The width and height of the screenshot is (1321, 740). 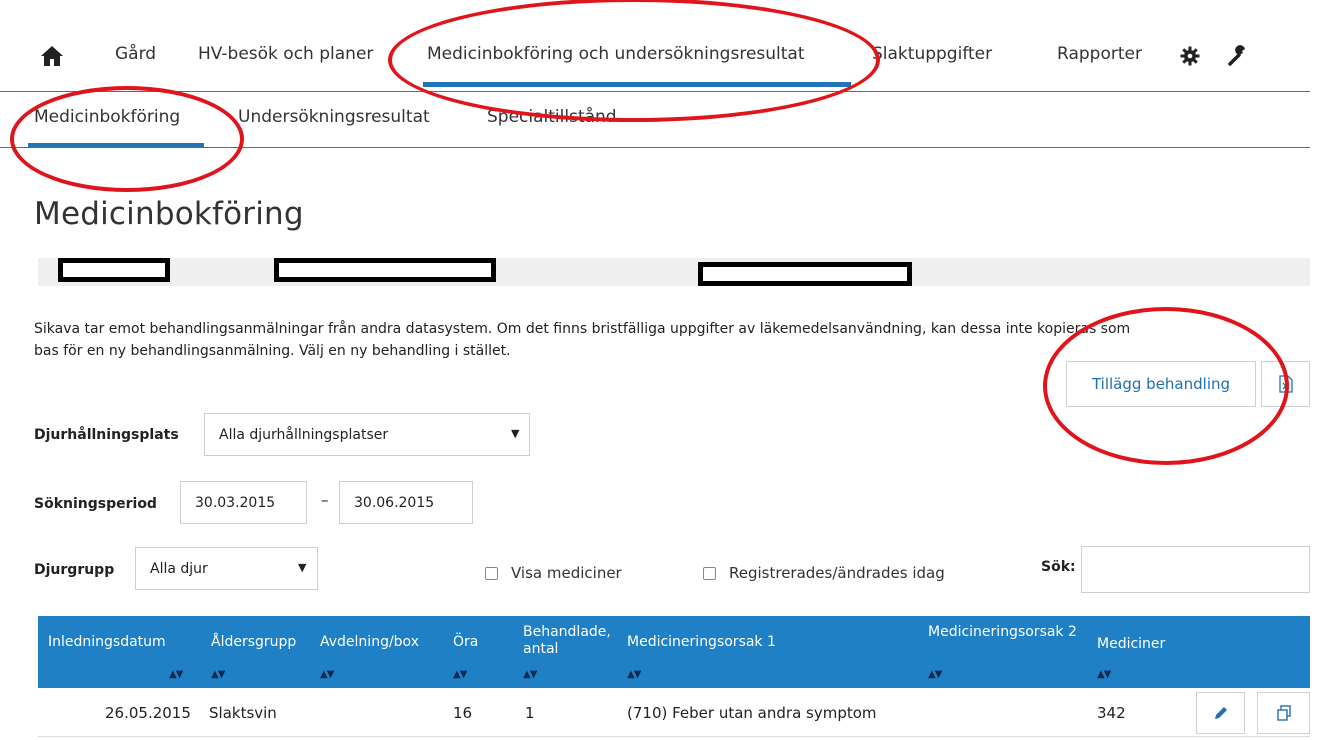 What do you see at coordinates (243, 713) in the screenshot?
I see `cell-age-group: Slaktsvin` at bounding box center [243, 713].